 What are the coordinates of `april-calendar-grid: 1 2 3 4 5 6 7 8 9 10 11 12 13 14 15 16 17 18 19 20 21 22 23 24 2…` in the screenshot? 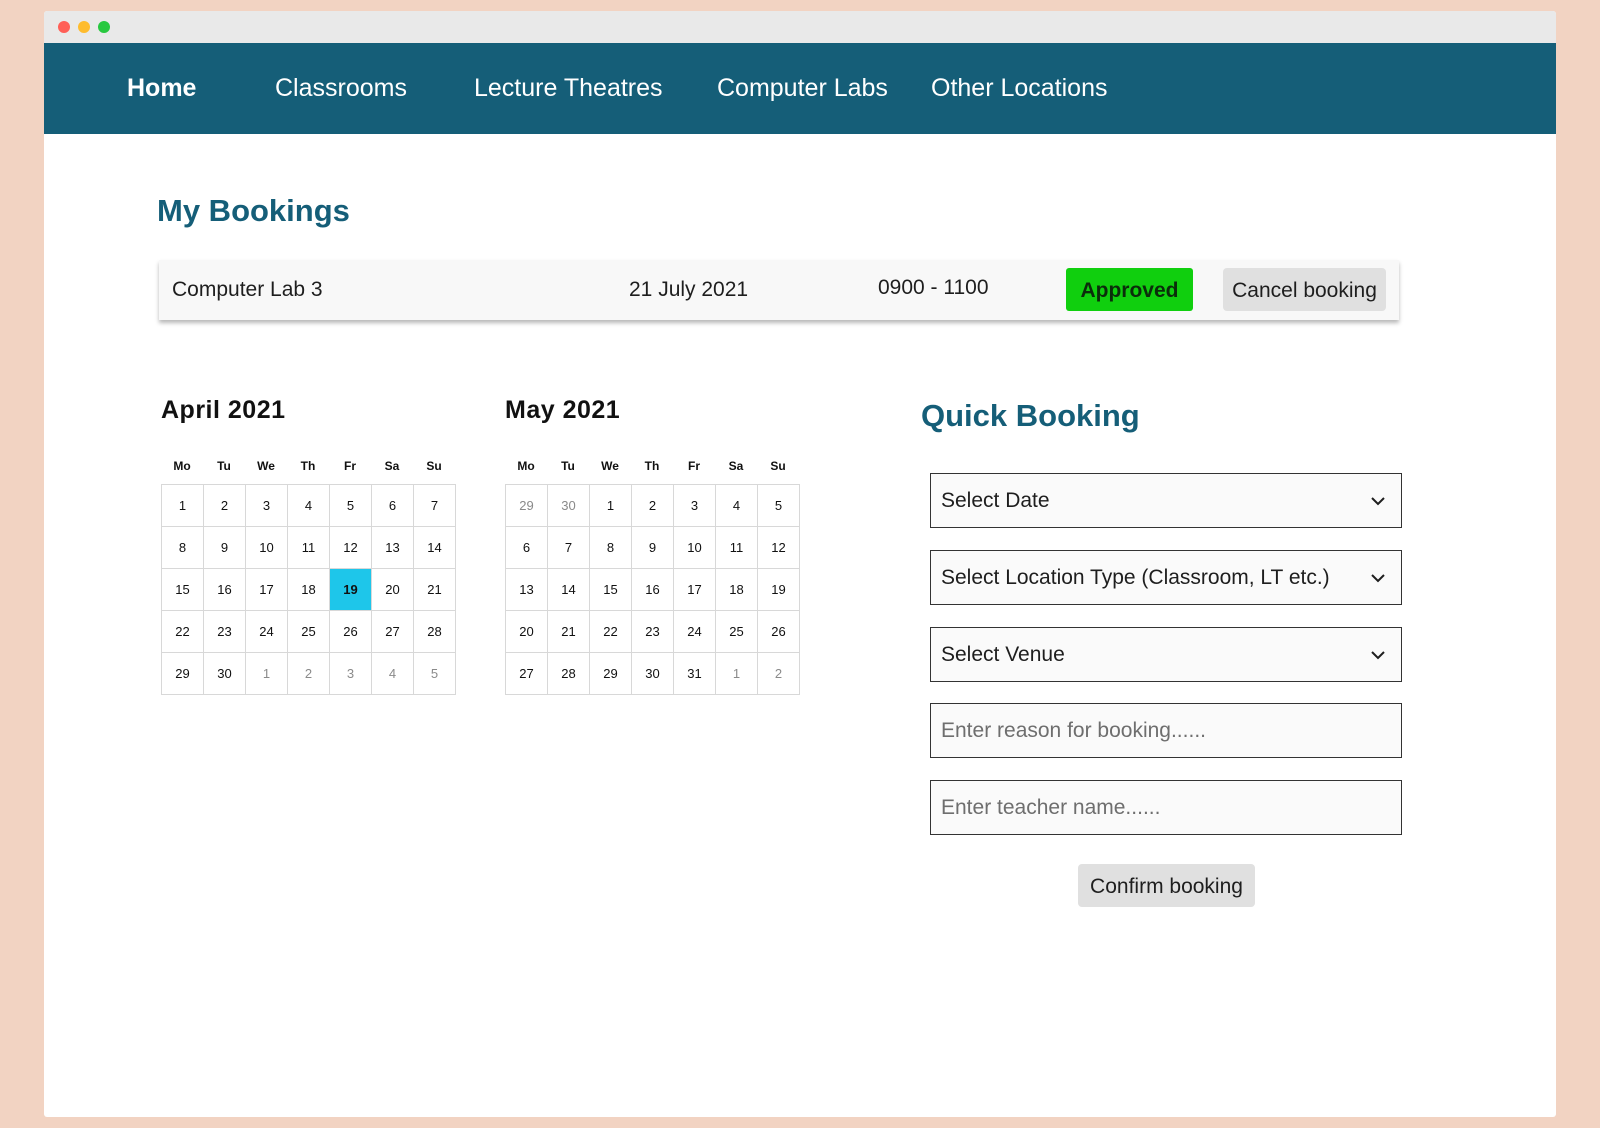 It's located at (308, 589).